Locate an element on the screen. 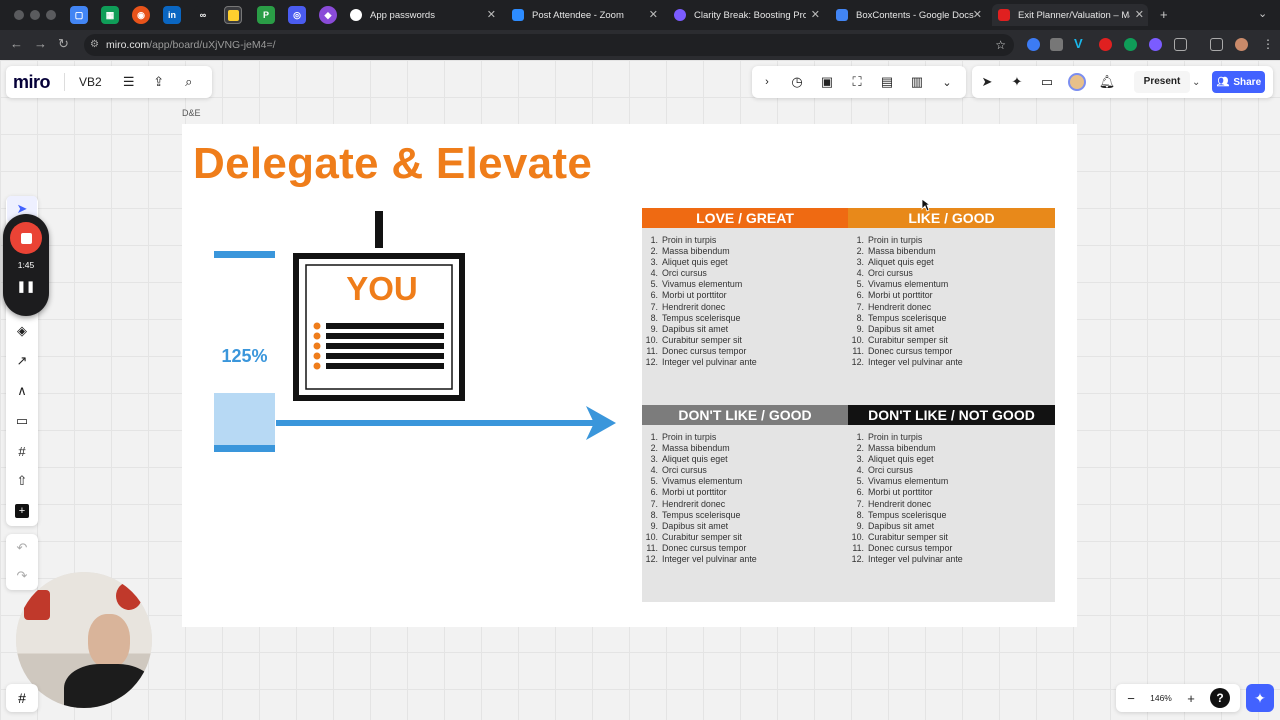 This screenshot has width=1280, height=720. frame-tool-icon: # is located at coordinates (22, 451).